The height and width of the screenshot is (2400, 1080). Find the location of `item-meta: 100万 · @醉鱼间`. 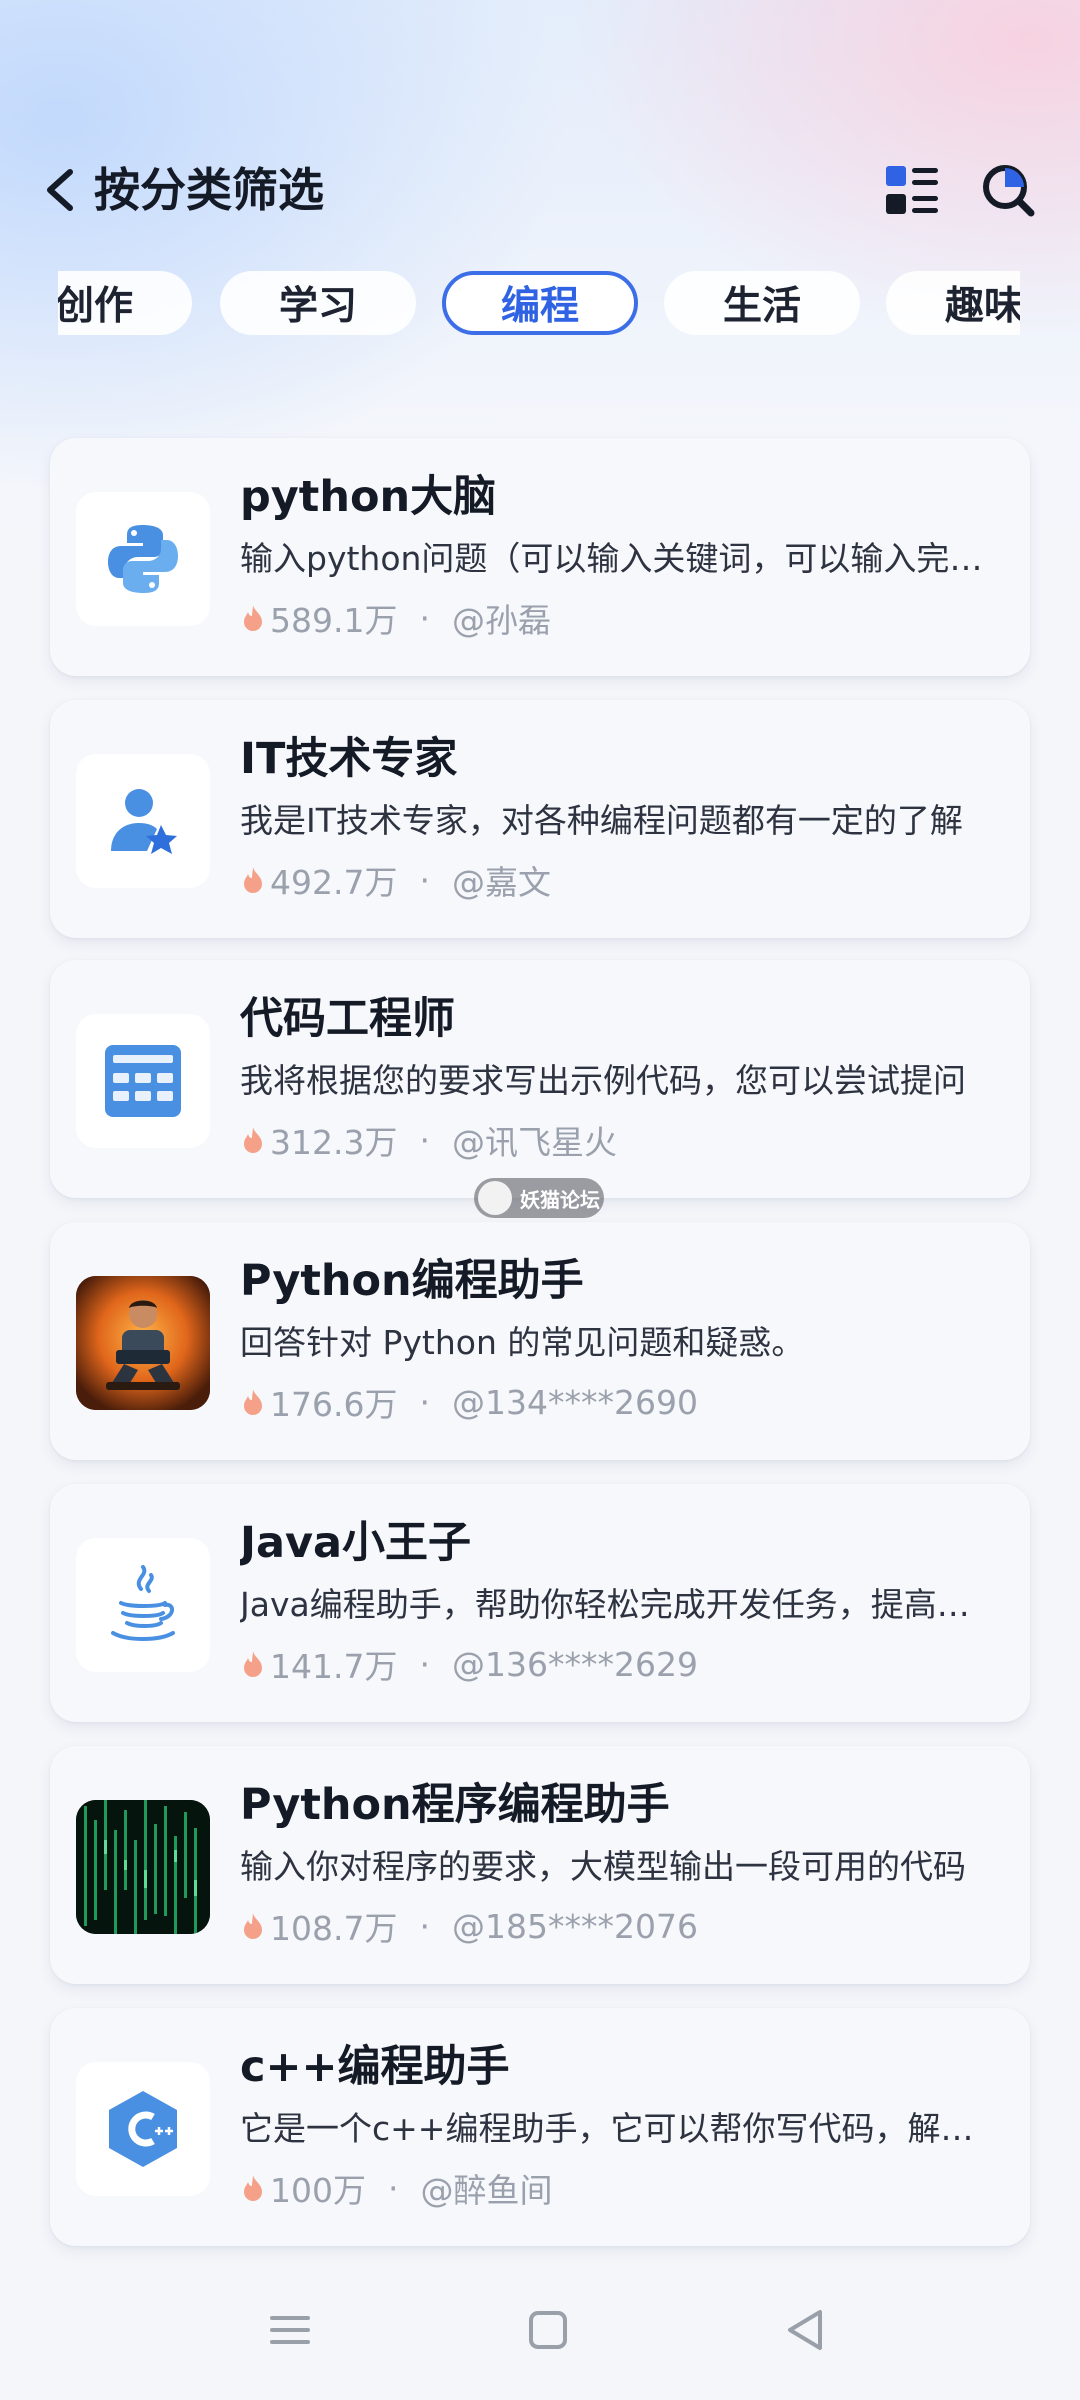

item-meta: 100万 · @醉鱼间 is located at coordinates (396, 2188).